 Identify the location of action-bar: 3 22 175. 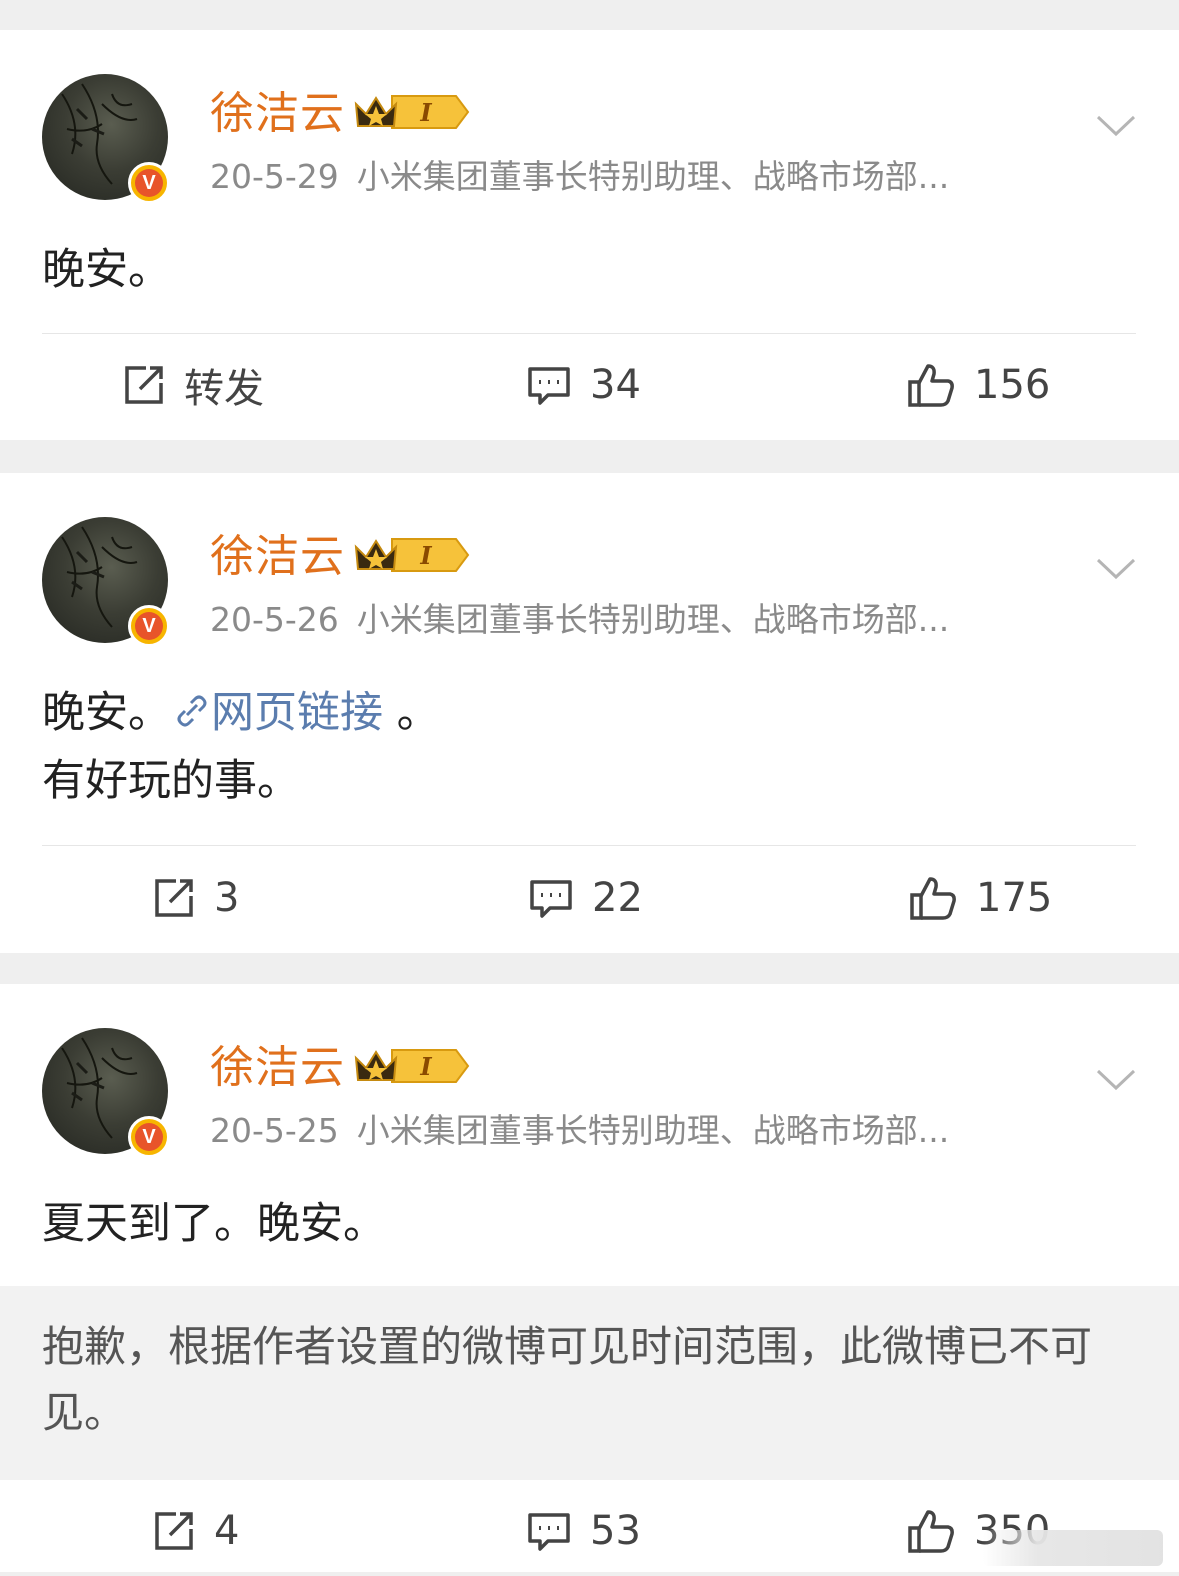
(589, 898).